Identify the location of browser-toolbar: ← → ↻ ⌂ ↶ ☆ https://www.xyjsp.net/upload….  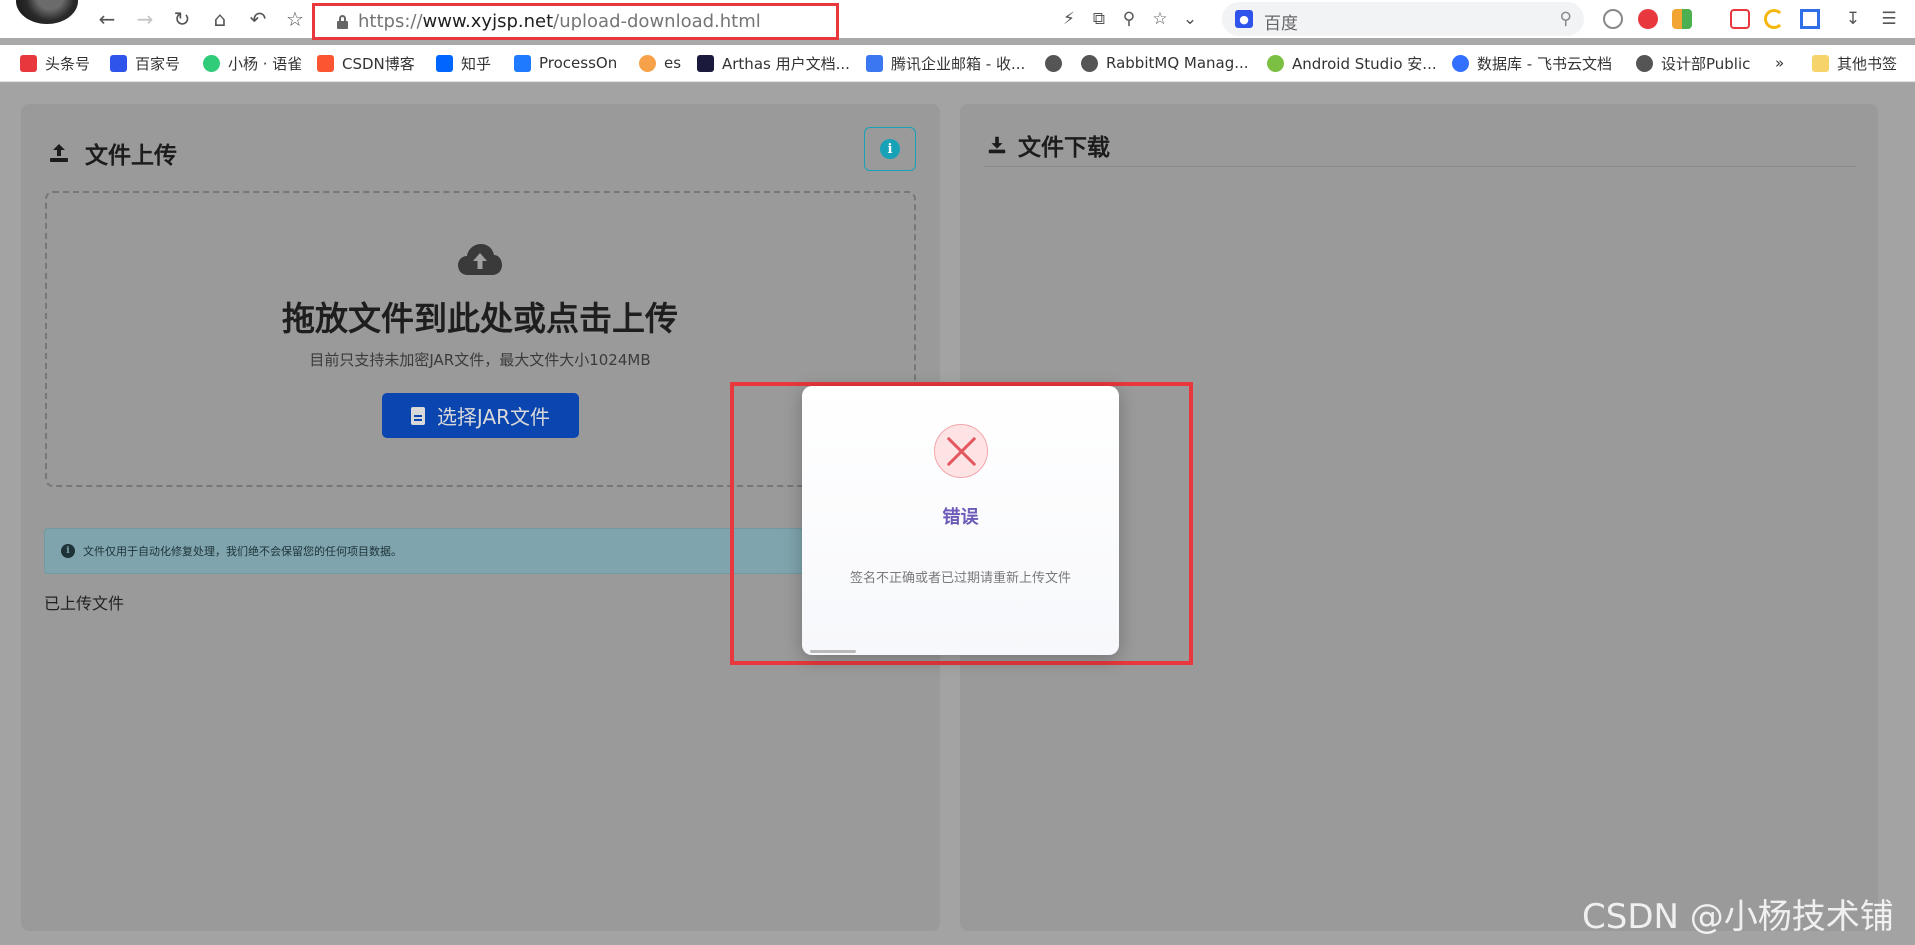
(957, 20).